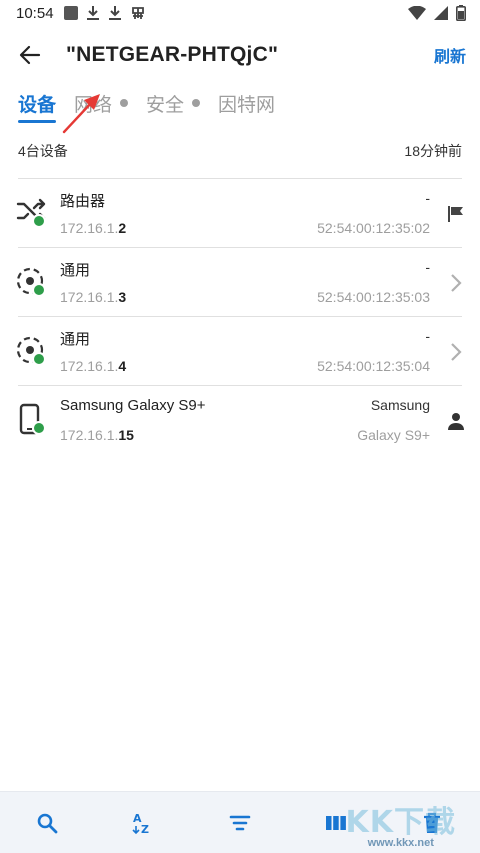 This screenshot has height=853, width=480. What do you see at coordinates (456, 214) in the screenshot?
I see `flag-icon` at bounding box center [456, 214].